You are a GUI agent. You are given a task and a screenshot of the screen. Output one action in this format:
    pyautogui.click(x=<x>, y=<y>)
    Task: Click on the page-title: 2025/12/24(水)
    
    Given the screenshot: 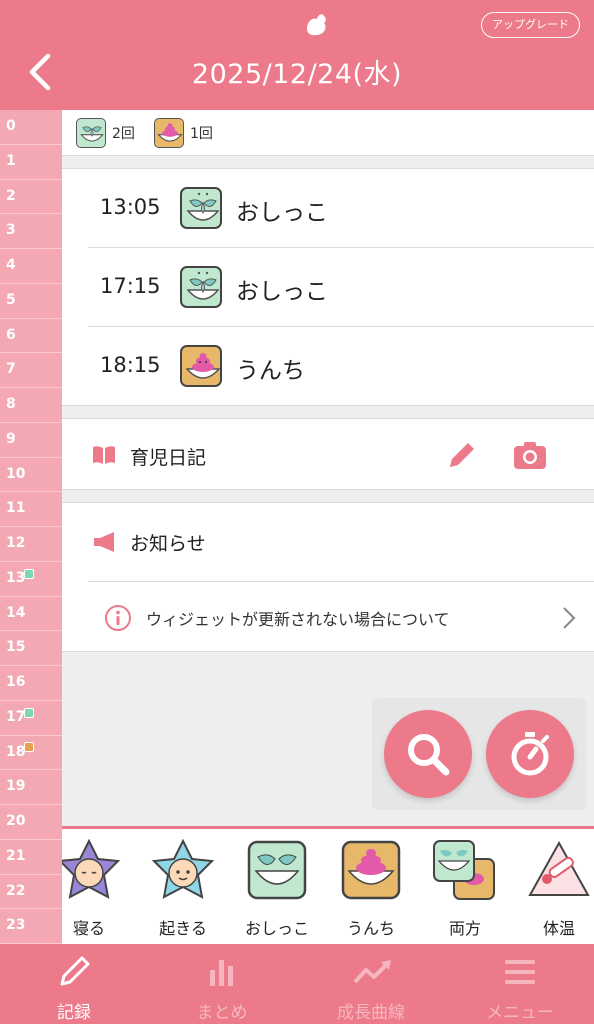 What is the action you would take?
    pyautogui.click(x=297, y=74)
    